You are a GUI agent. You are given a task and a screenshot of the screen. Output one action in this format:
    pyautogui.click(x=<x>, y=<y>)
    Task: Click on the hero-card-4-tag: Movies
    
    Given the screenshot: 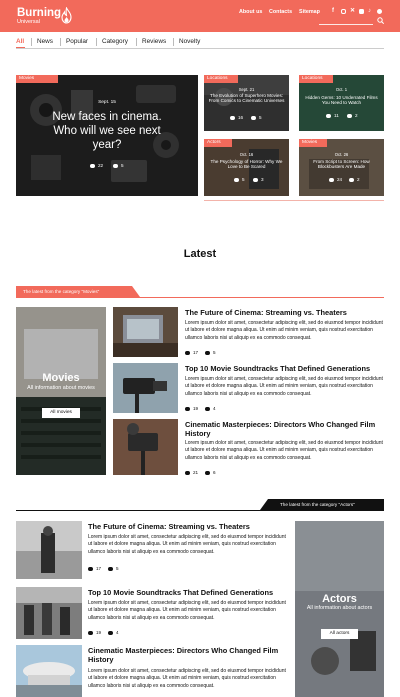 What is the action you would take?
    pyautogui.click(x=313, y=143)
    